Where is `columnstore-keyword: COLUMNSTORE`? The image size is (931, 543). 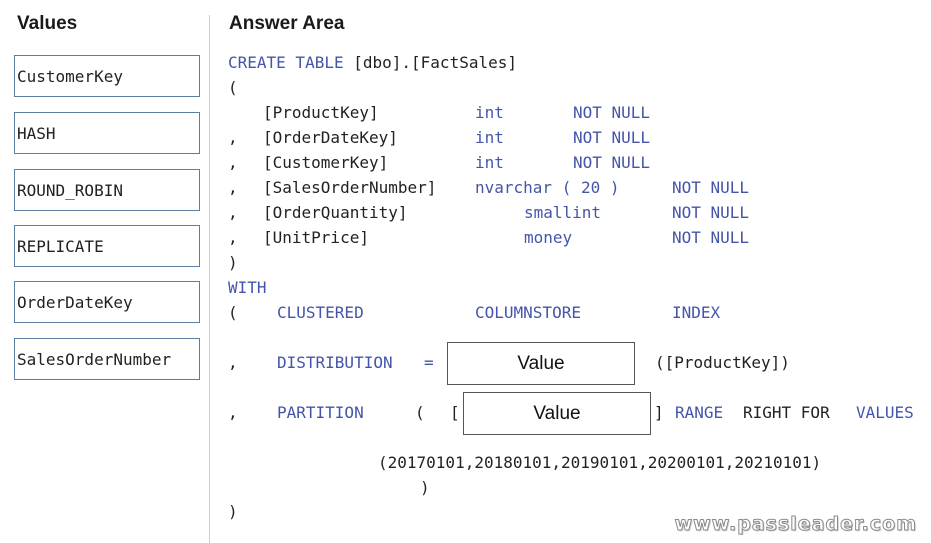 columnstore-keyword: COLUMNSTORE is located at coordinates (528, 312).